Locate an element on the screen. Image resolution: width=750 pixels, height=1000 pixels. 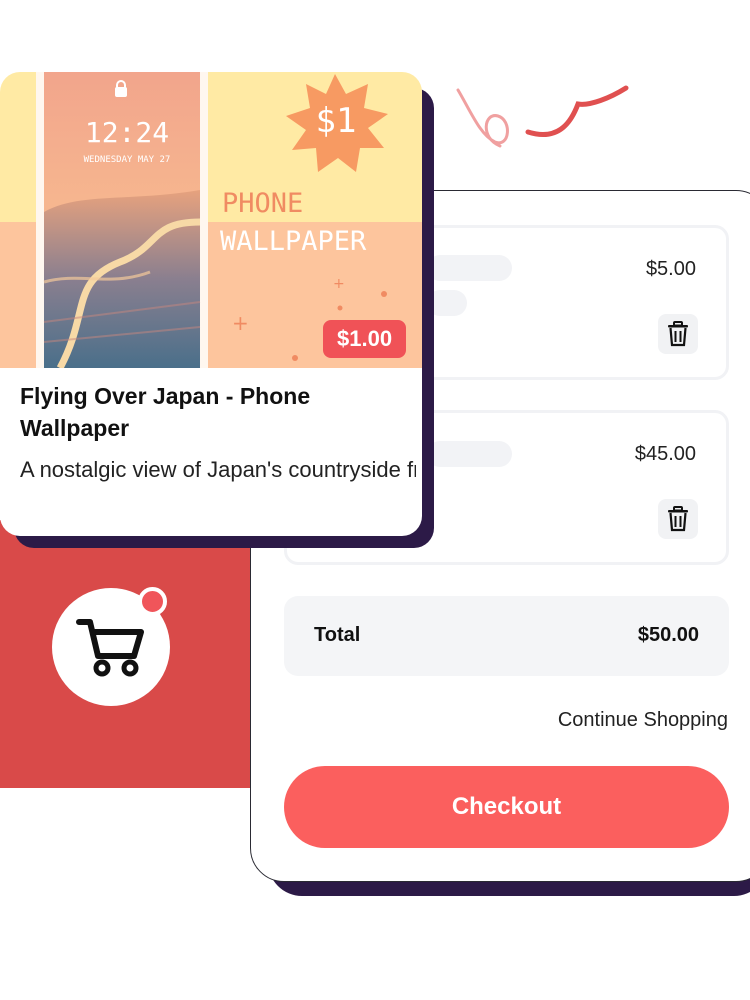
lockscreen-date: WEDNESDAY MAY 27 is located at coordinates (127, 160).